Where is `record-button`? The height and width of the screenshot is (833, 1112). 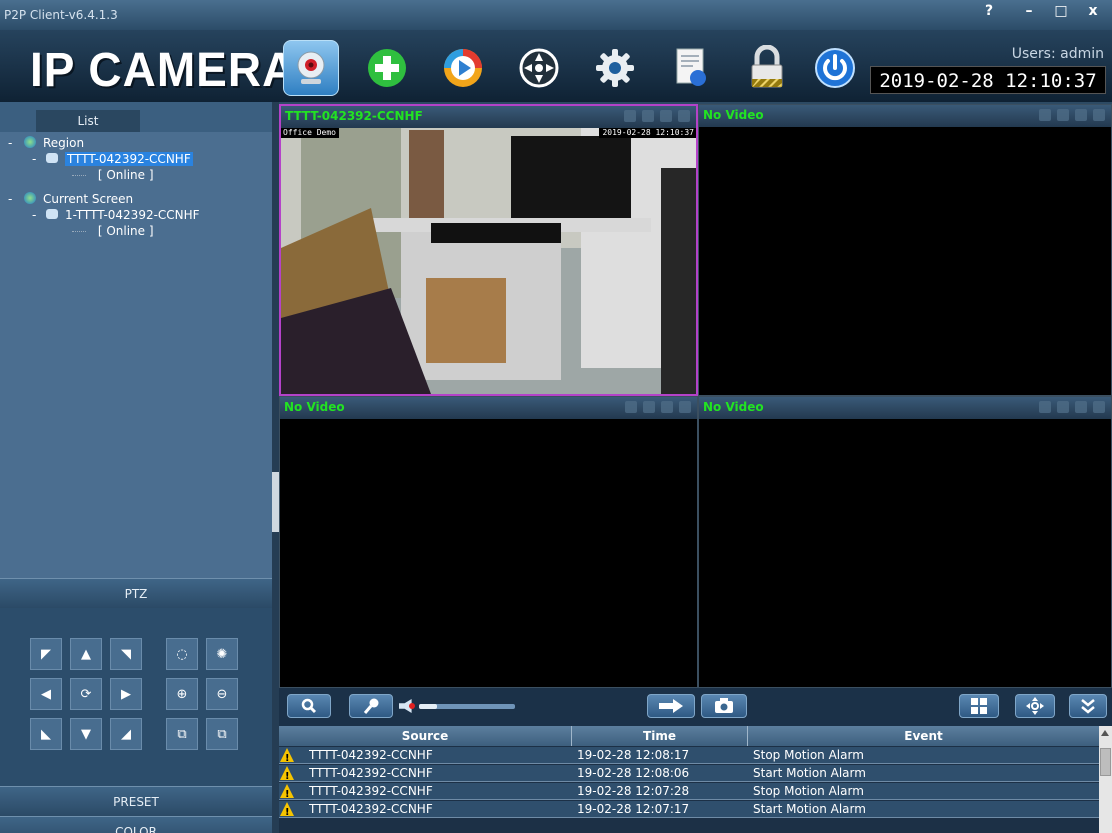 record-button is located at coordinates (671, 706).